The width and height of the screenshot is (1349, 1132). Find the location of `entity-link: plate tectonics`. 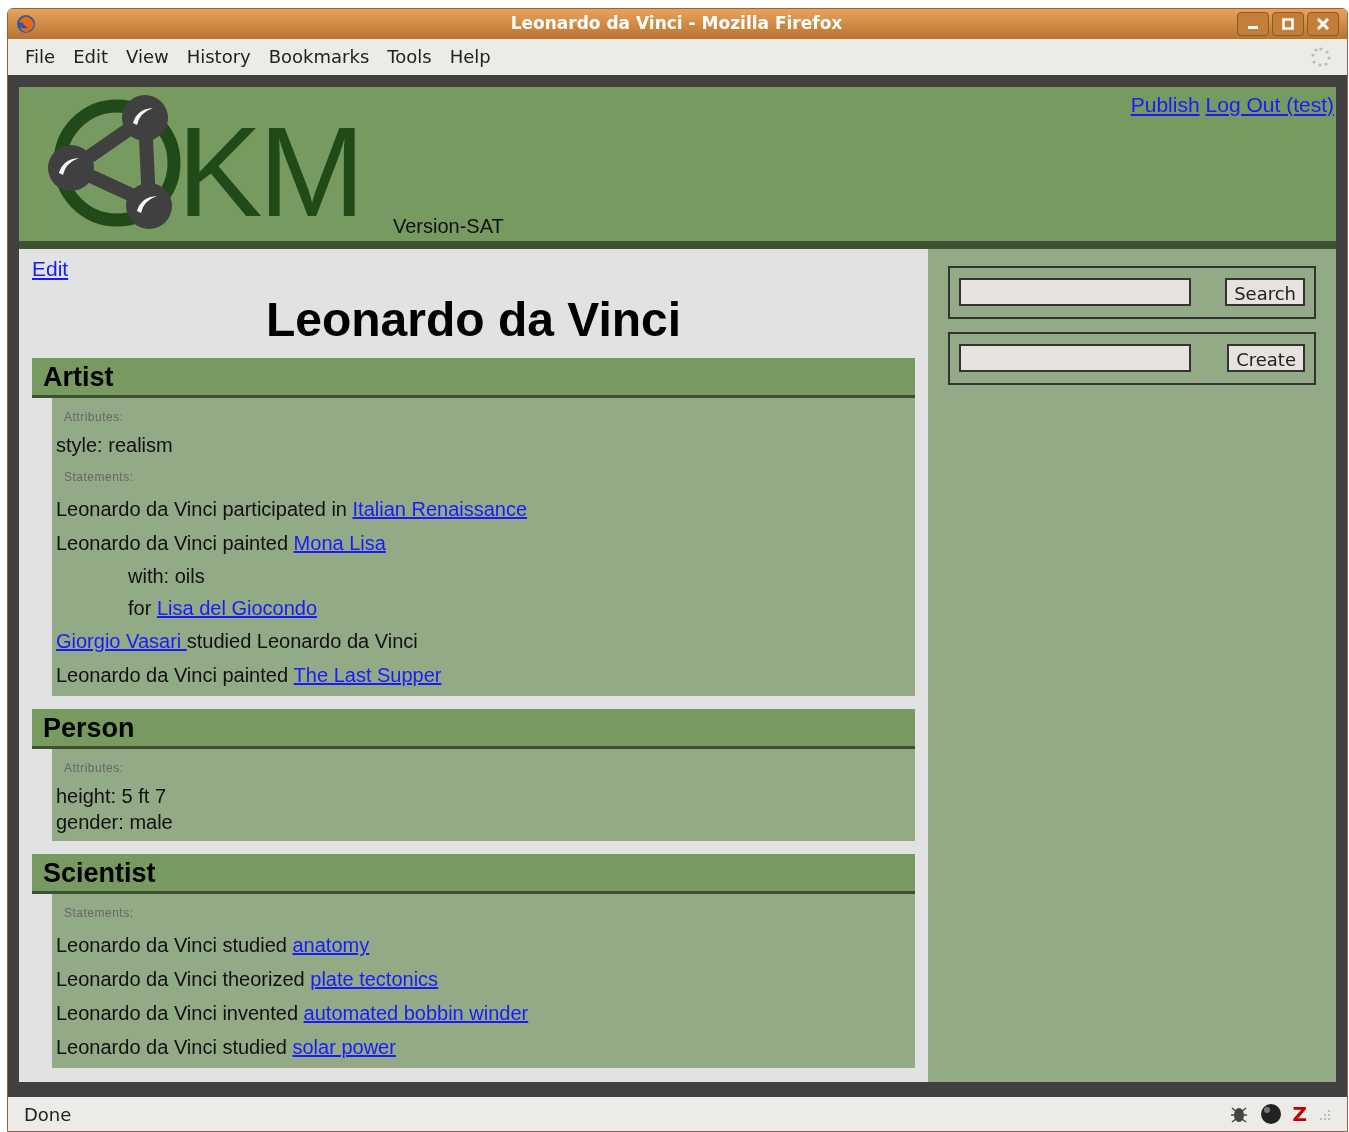

entity-link: plate tectonics is located at coordinates (374, 979).